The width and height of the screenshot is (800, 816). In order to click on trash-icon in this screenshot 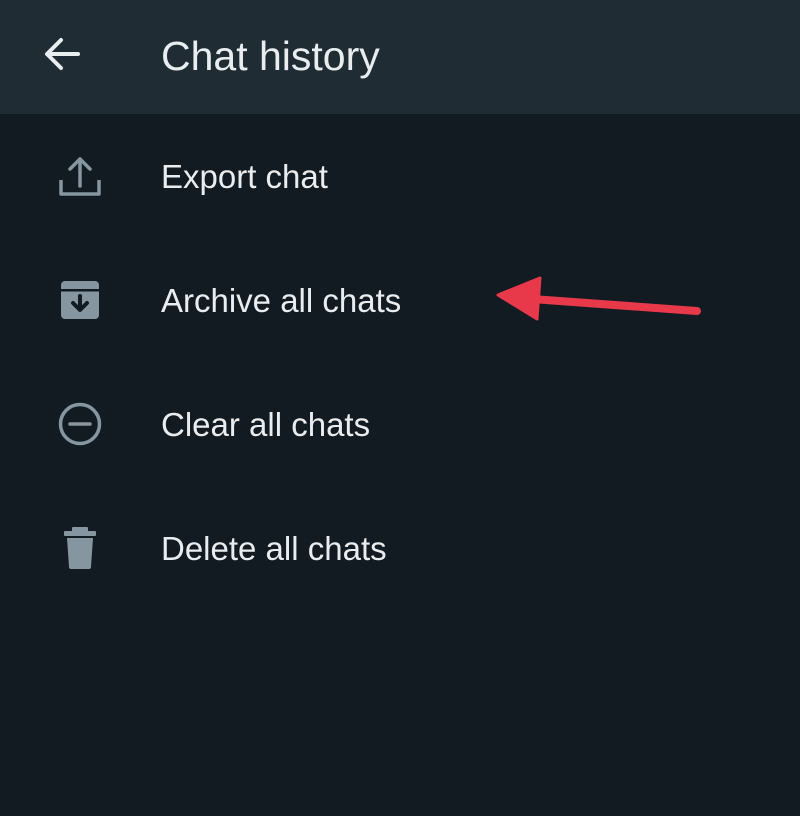, I will do `click(80, 548)`.